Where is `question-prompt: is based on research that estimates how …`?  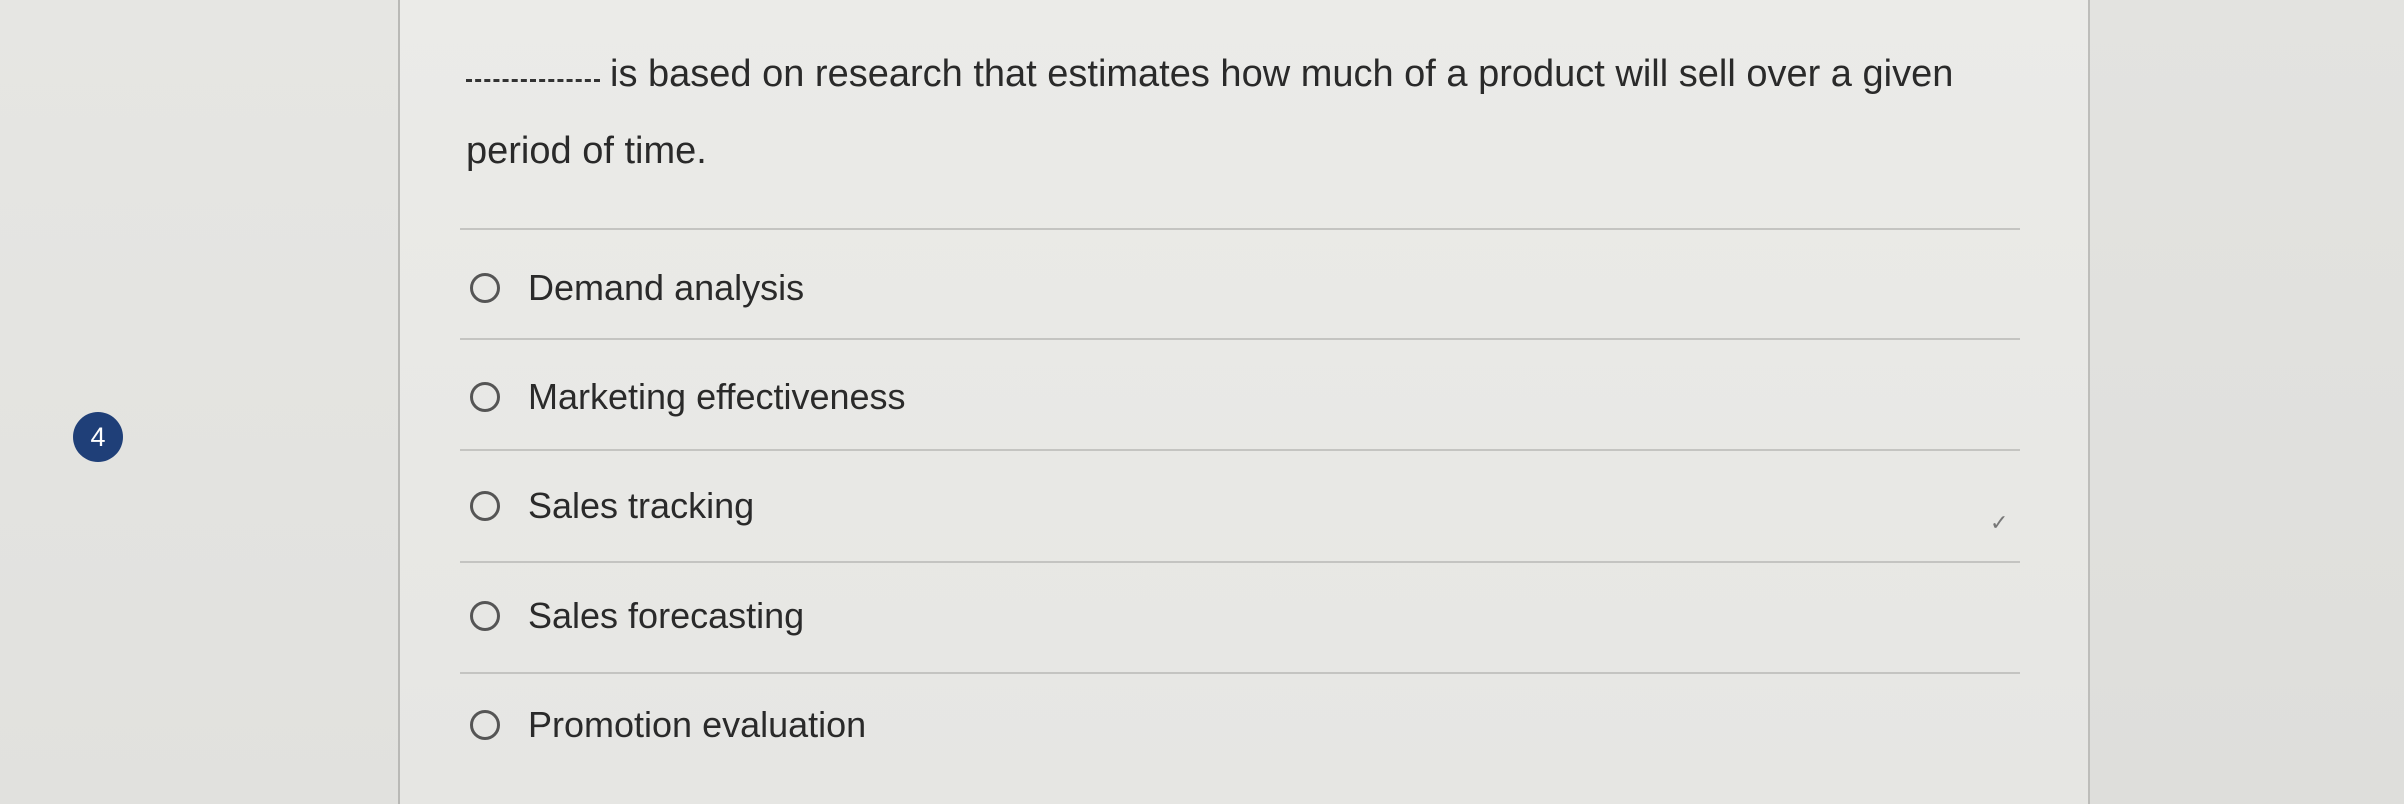
question-prompt: is based on research that estimates how … is located at coordinates (1246, 113).